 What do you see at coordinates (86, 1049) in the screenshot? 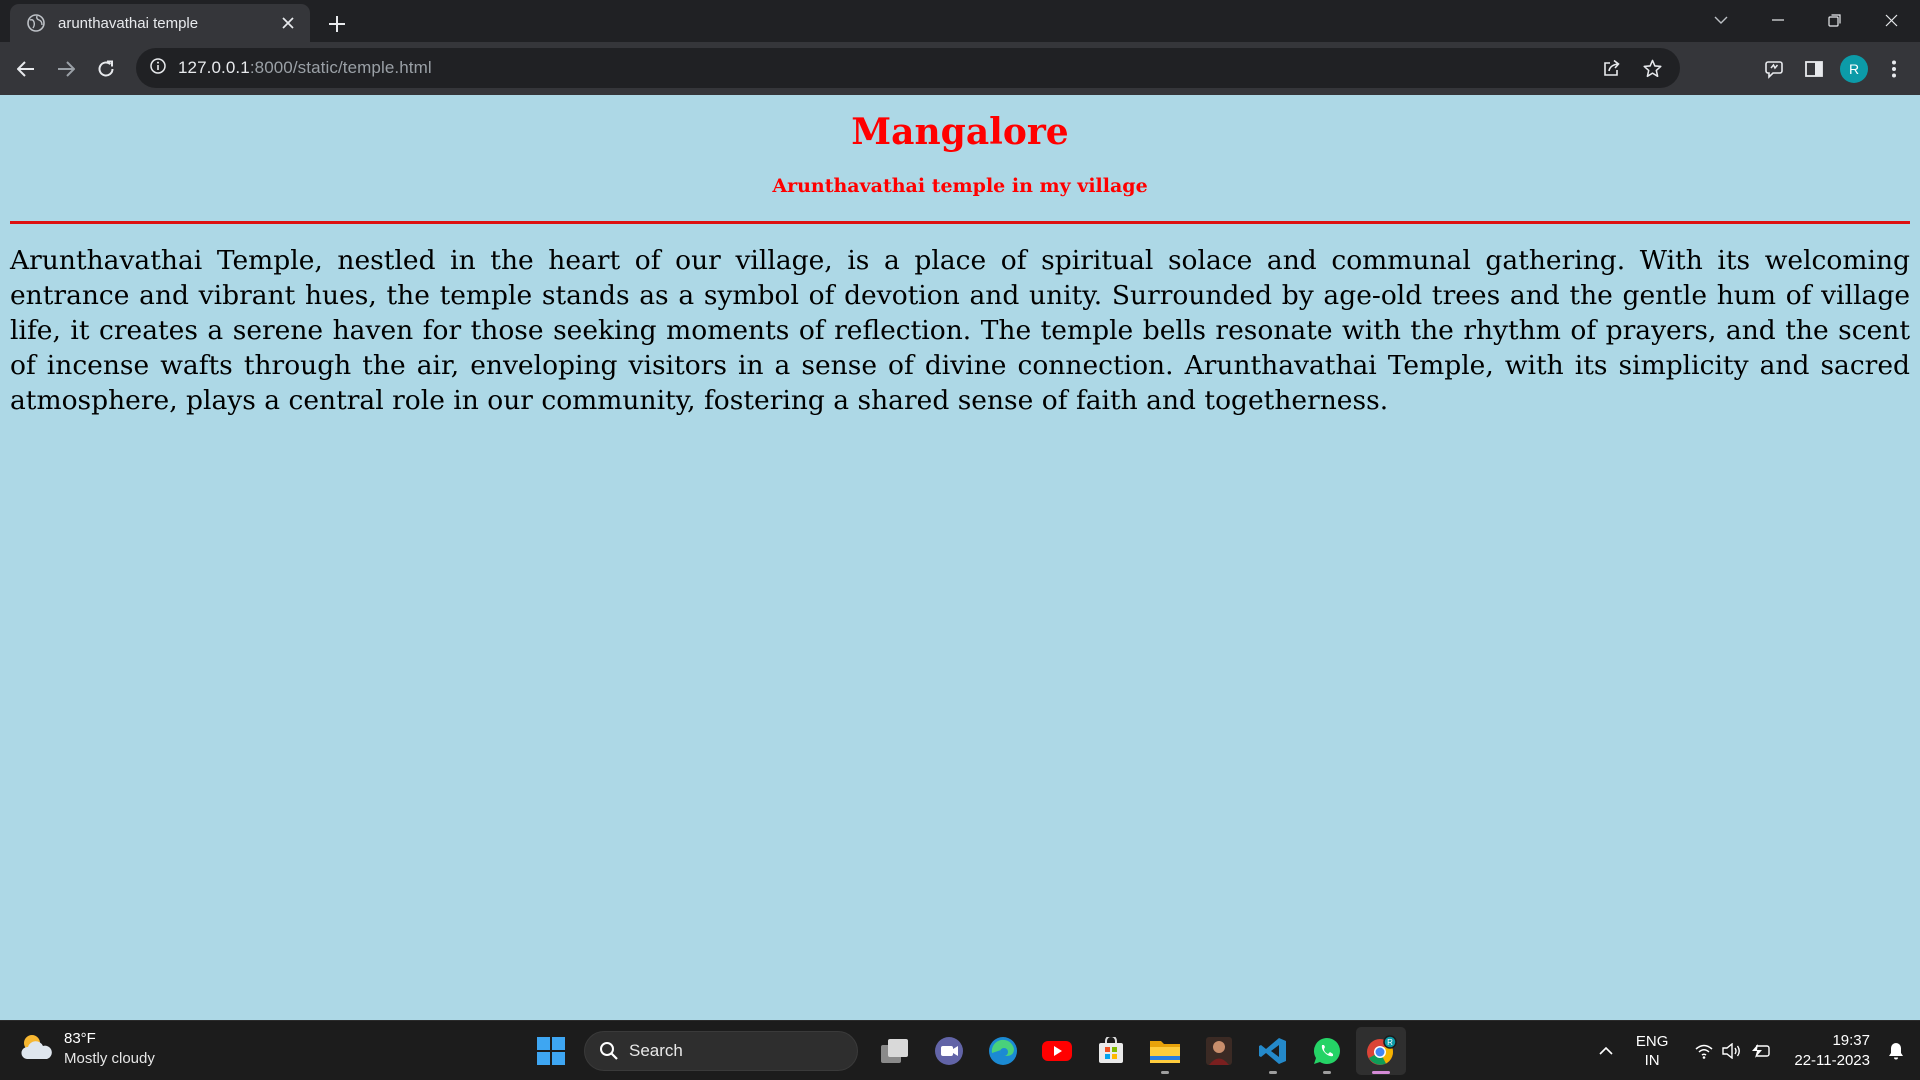
I see `weather-widget: 83°F Mostly cloudy` at bounding box center [86, 1049].